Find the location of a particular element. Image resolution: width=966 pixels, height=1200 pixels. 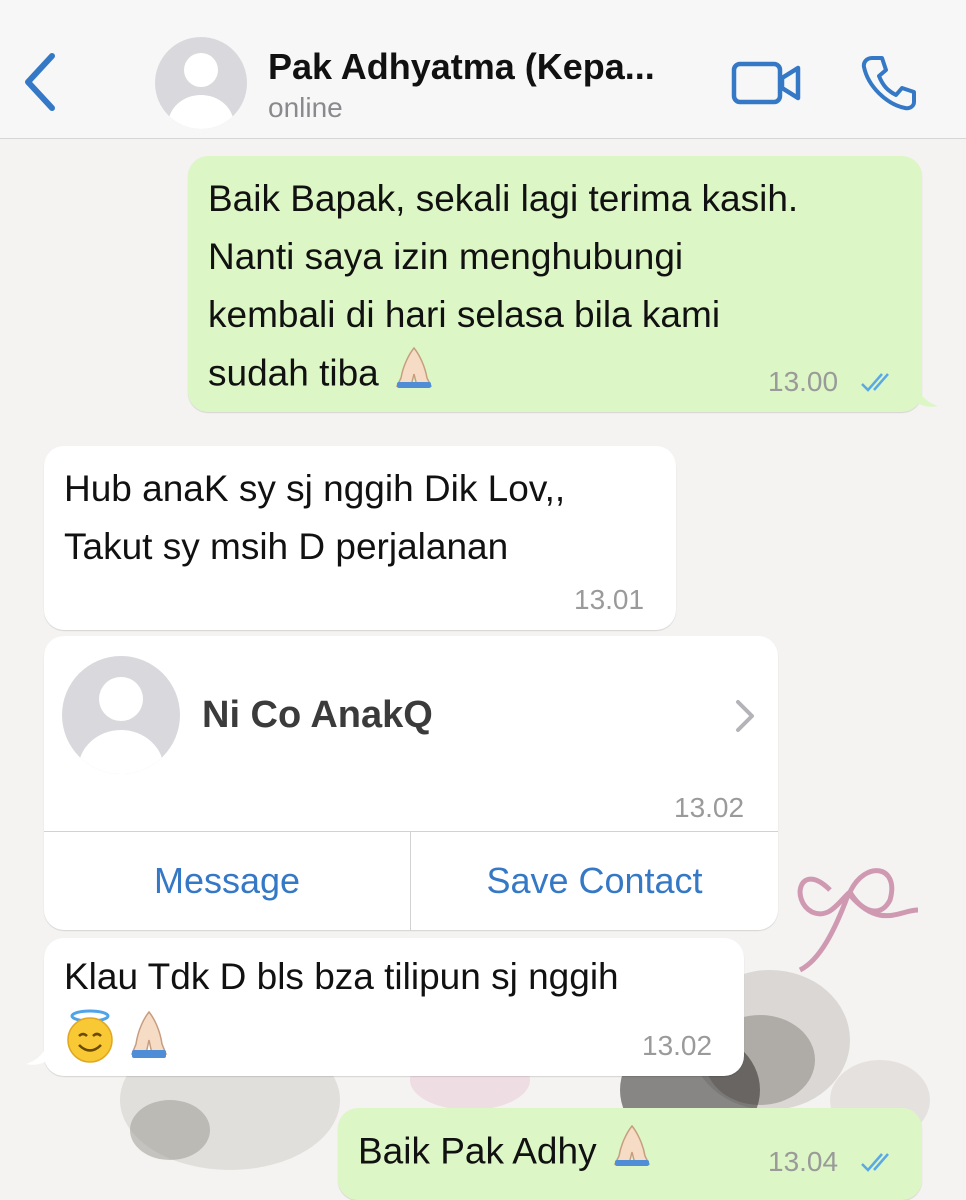

chevron-left-icon is located at coordinates (40, 82).